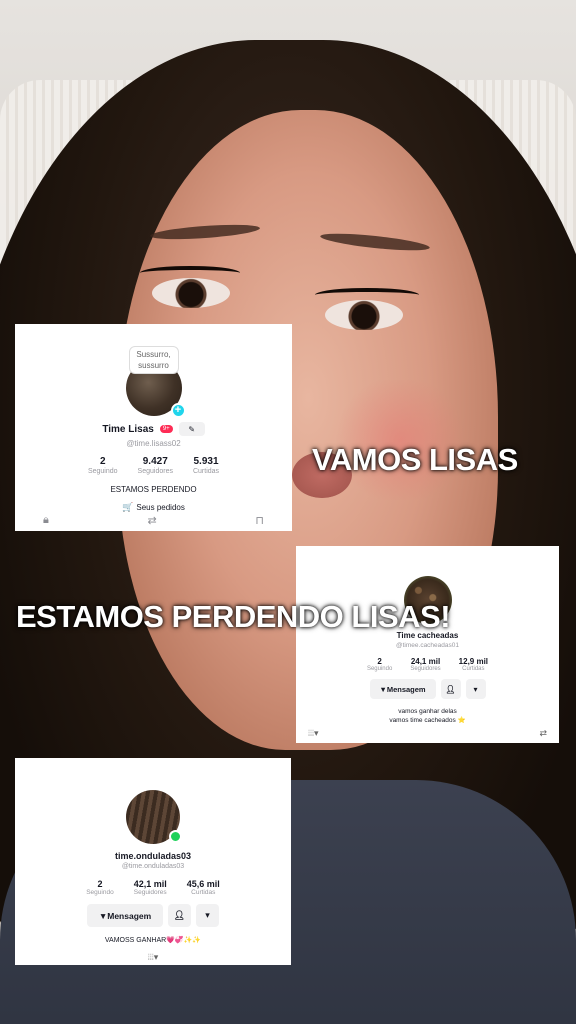  What do you see at coordinates (166, 429) in the screenshot?
I see `notification-badge: 9+` at bounding box center [166, 429].